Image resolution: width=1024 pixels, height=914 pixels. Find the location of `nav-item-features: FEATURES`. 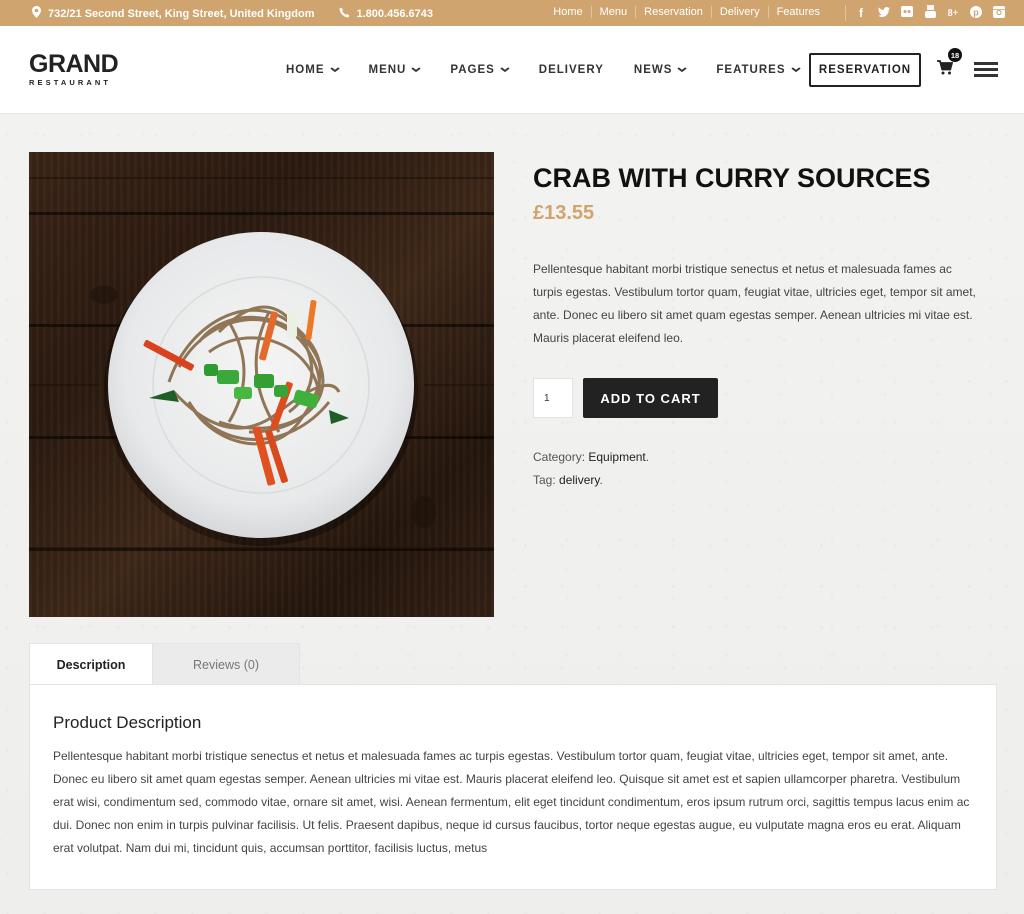

nav-item-features: FEATURES is located at coordinates (758, 70).